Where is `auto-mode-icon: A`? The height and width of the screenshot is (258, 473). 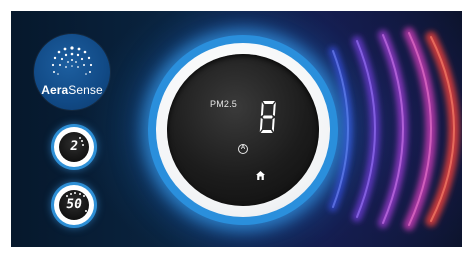 auto-mode-icon: A is located at coordinates (243, 149).